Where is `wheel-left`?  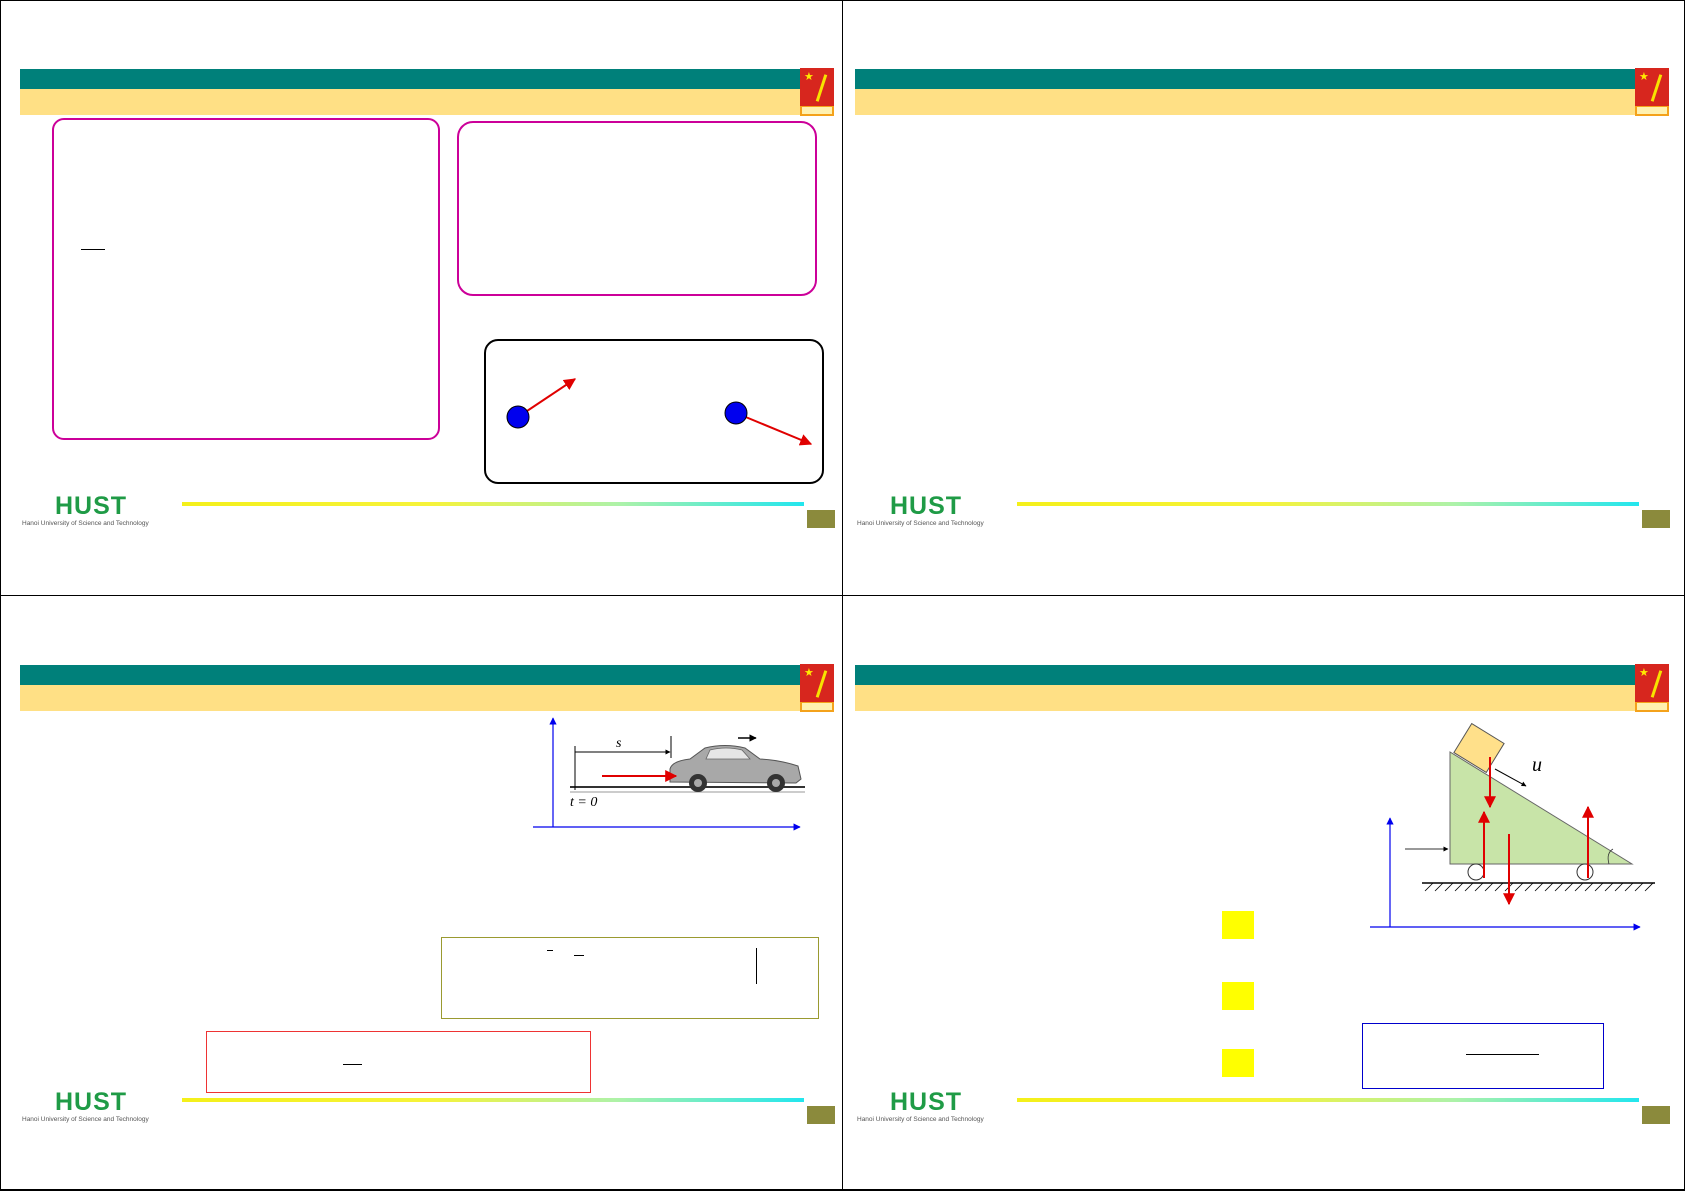
wheel-left is located at coordinates (1476, 872).